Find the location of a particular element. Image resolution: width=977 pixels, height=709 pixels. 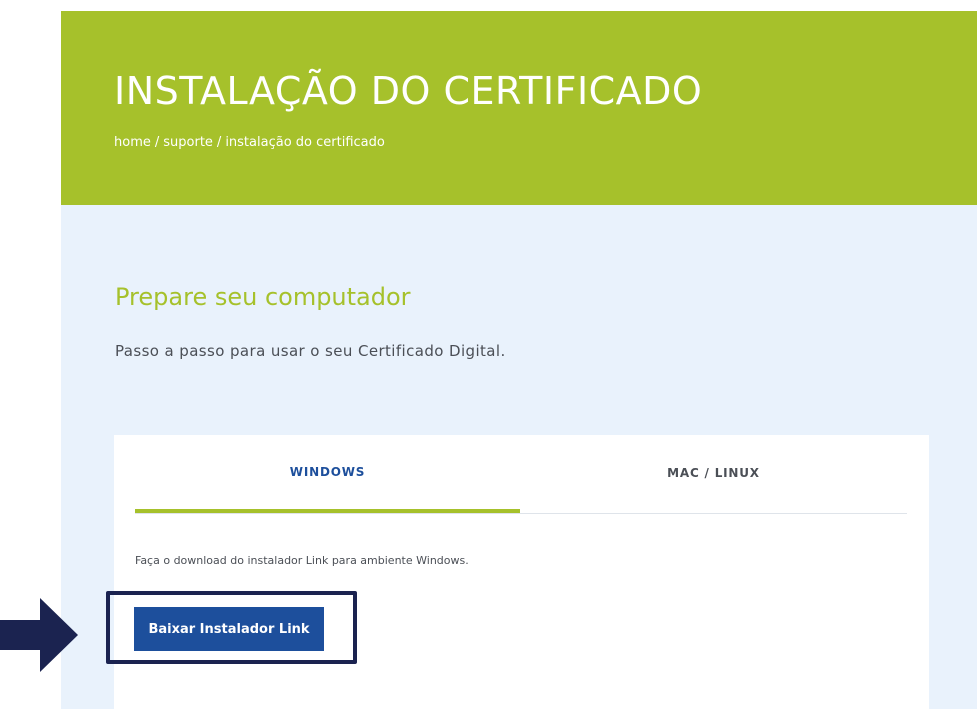

download-installer-button: Baixar Instalador Link is located at coordinates (229, 629).